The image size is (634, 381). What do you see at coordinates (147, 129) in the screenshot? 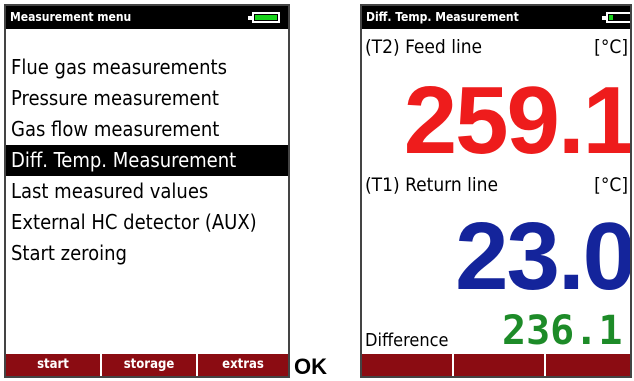
I see `menu-item-gas-flow: Gas flow measurement` at bounding box center [147, 129].